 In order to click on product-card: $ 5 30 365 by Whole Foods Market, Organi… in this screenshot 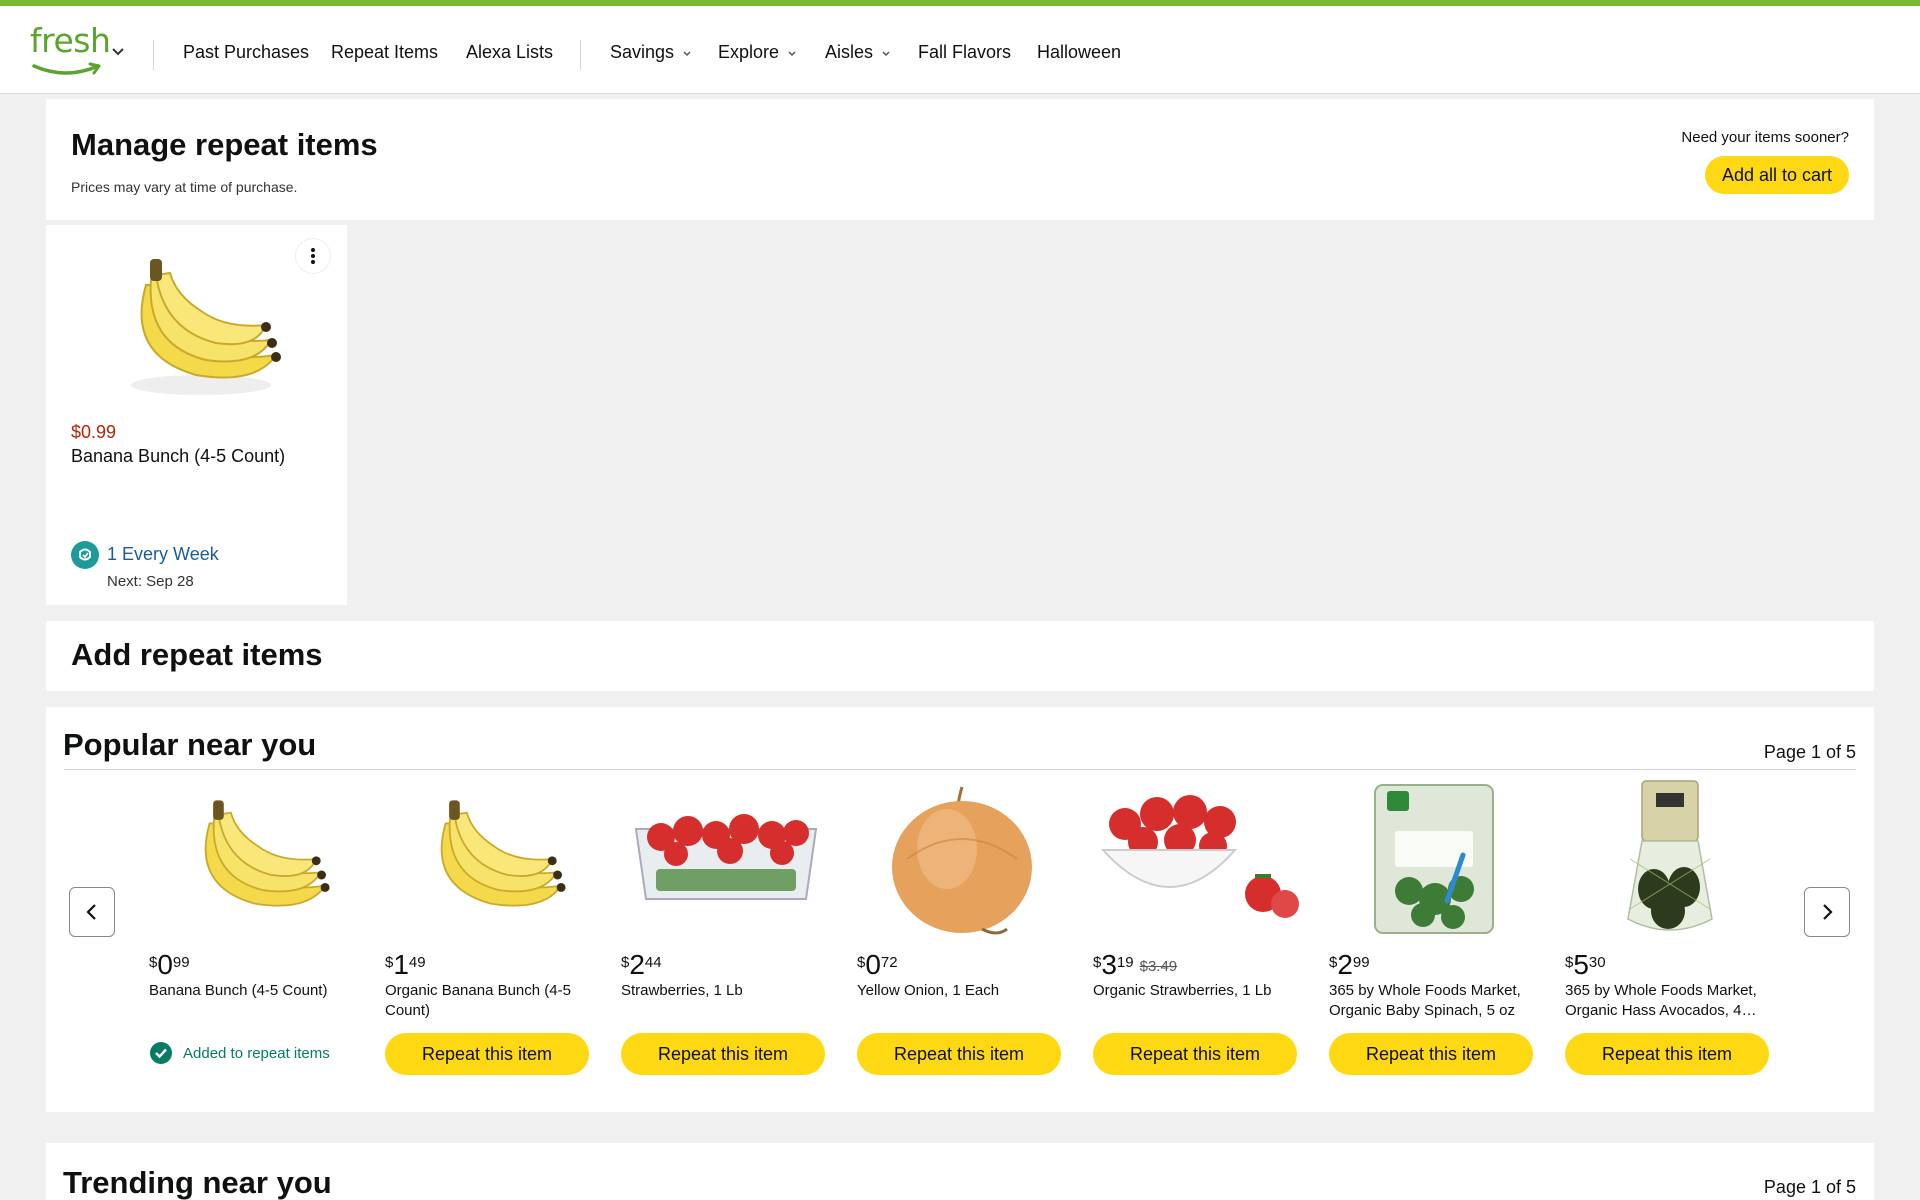, I will do `click(1670, 927)`.